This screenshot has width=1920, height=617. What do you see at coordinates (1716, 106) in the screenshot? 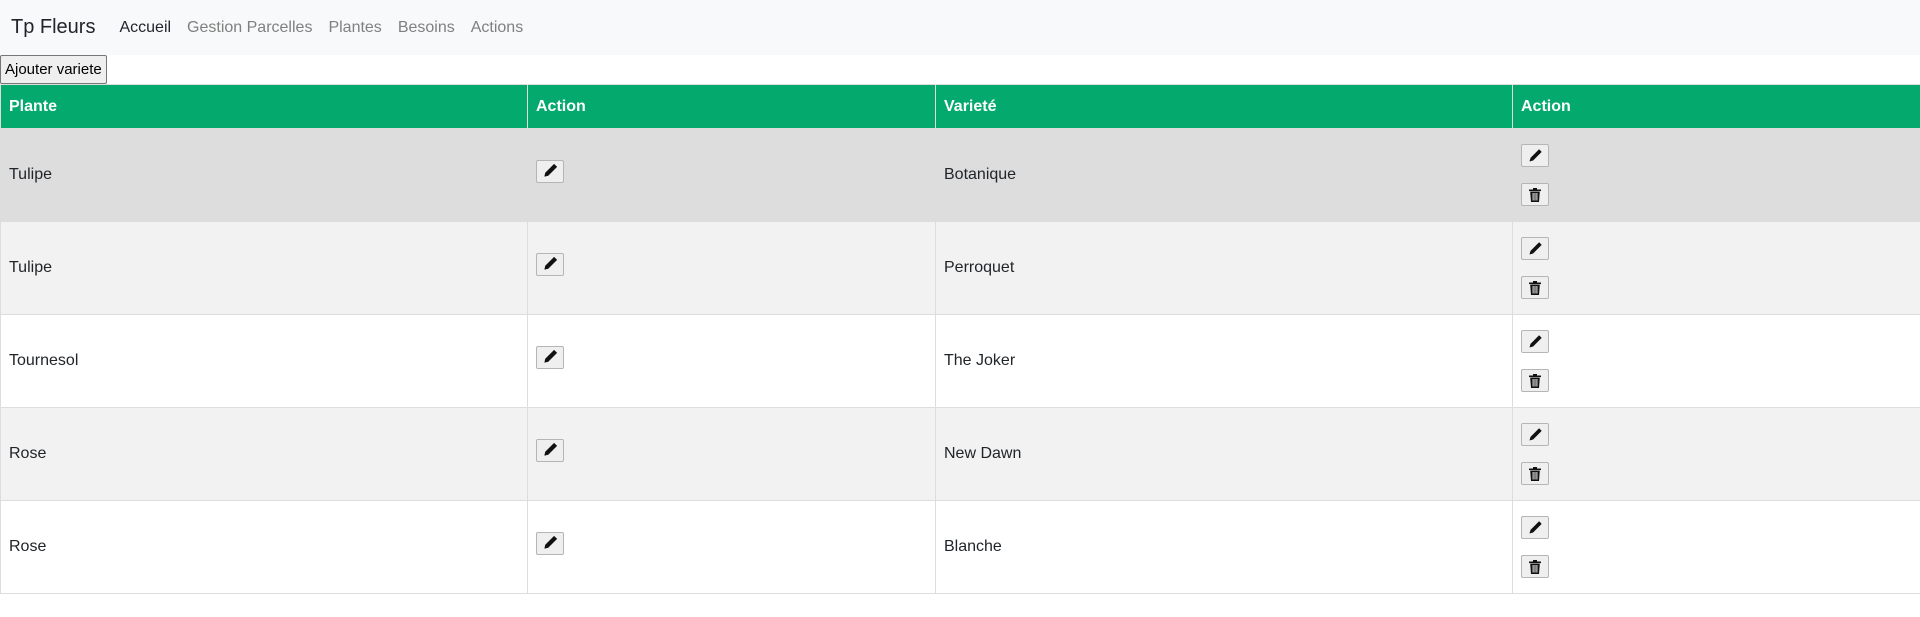
I see `header-action-variete: Action` at bounding box center [1716, 106].